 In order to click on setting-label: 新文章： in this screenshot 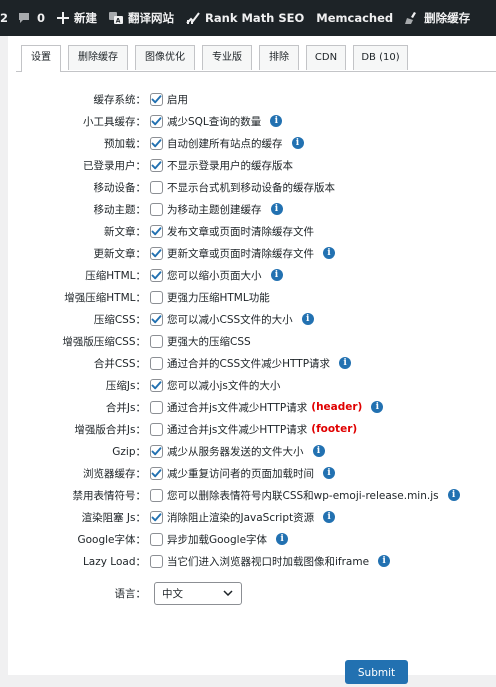, I will do `click(125, 231)`.